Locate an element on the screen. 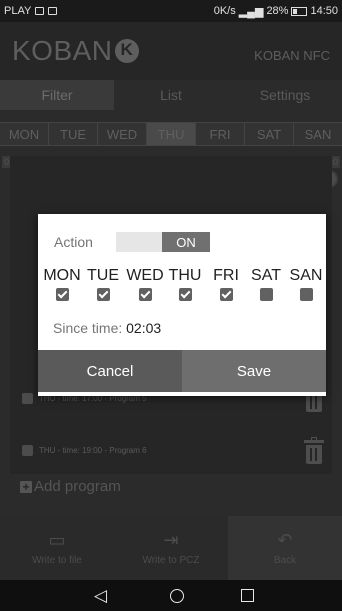 The image size is (342, 611). day-sat: SAT is located at coordinates (269, 134).